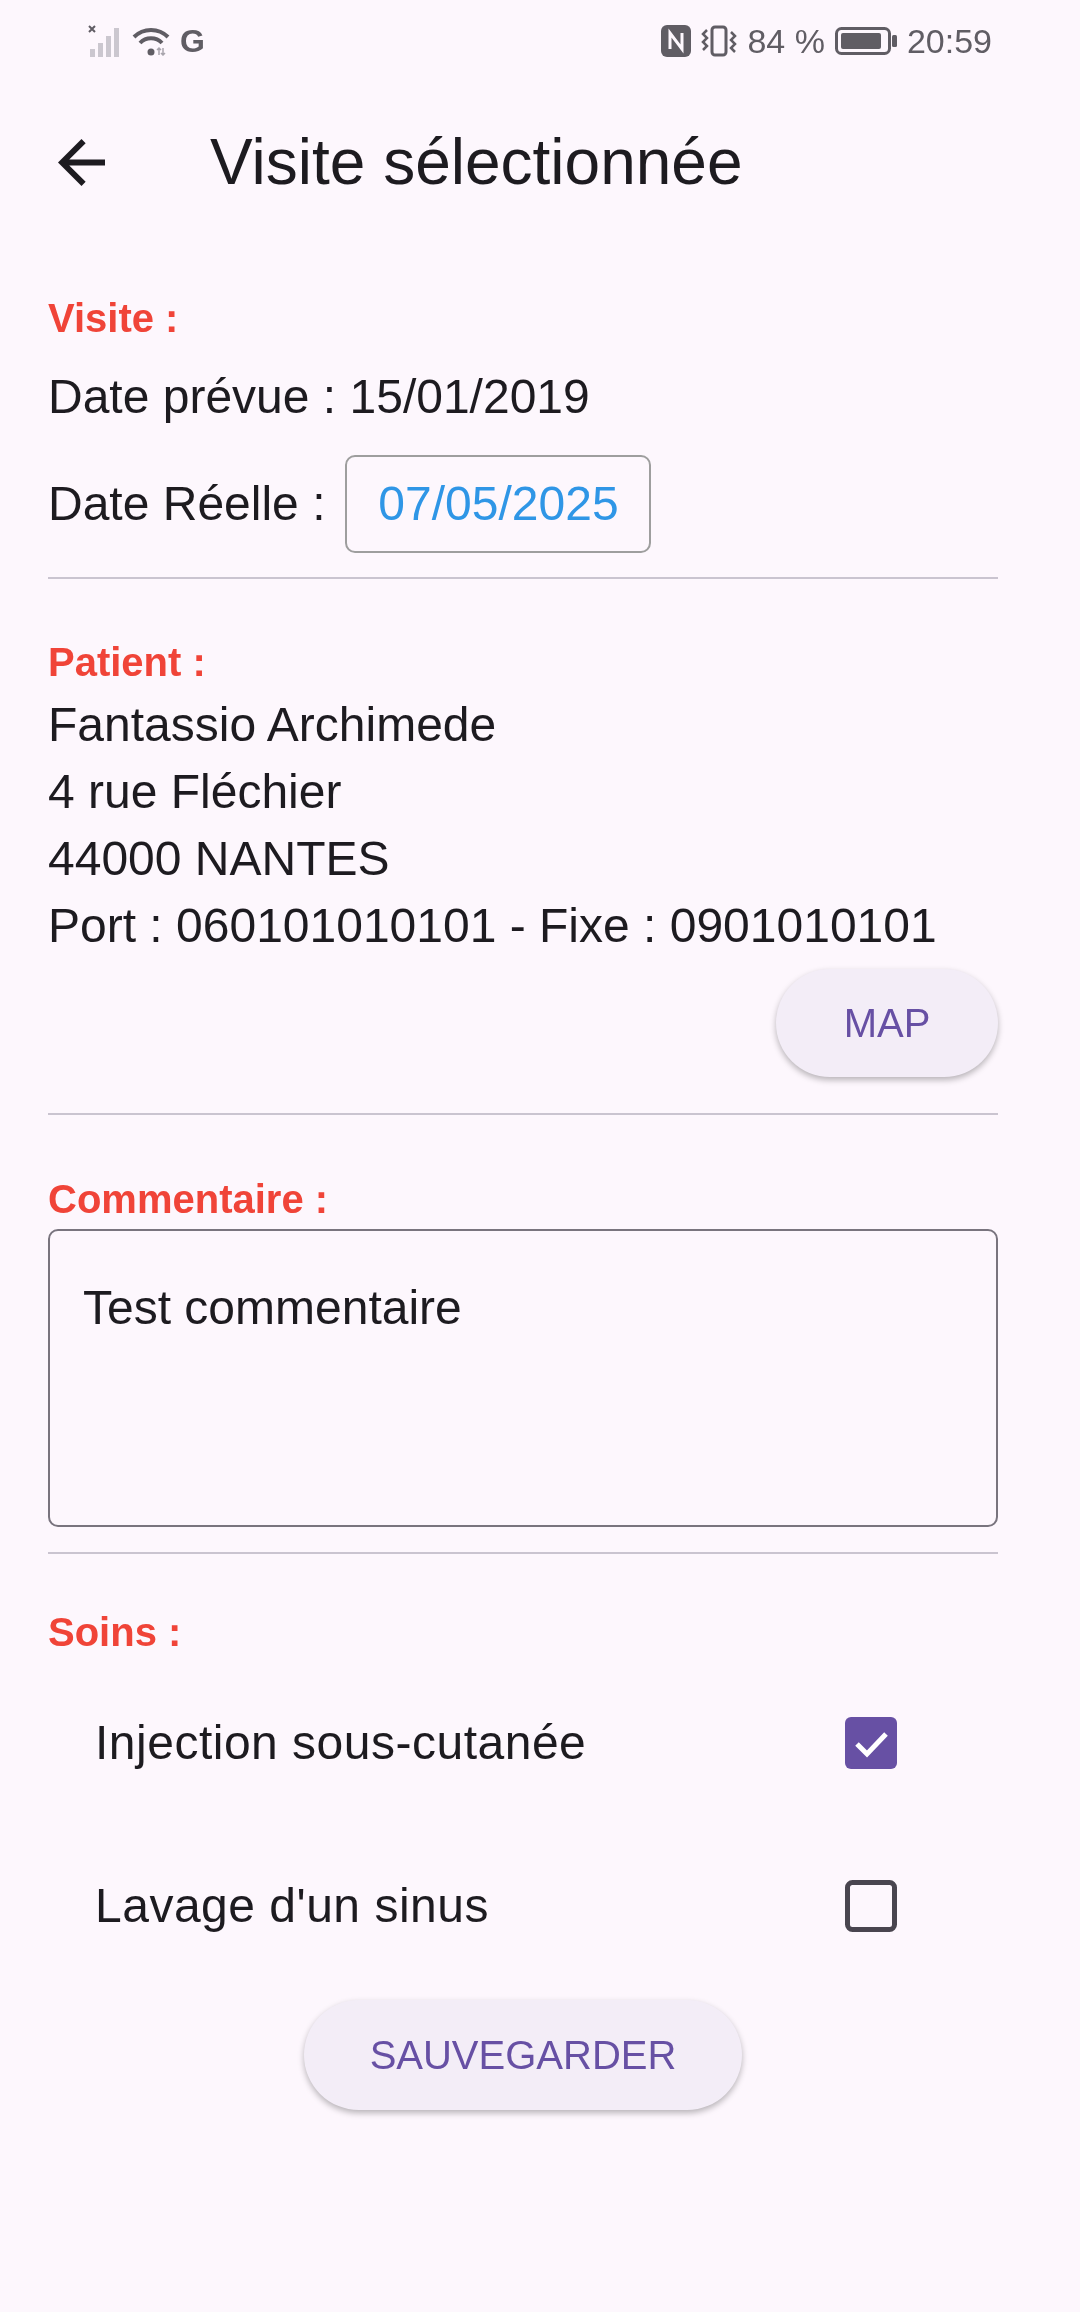  I want to click on comment-field: Test commentaire, so click(523, 1378).